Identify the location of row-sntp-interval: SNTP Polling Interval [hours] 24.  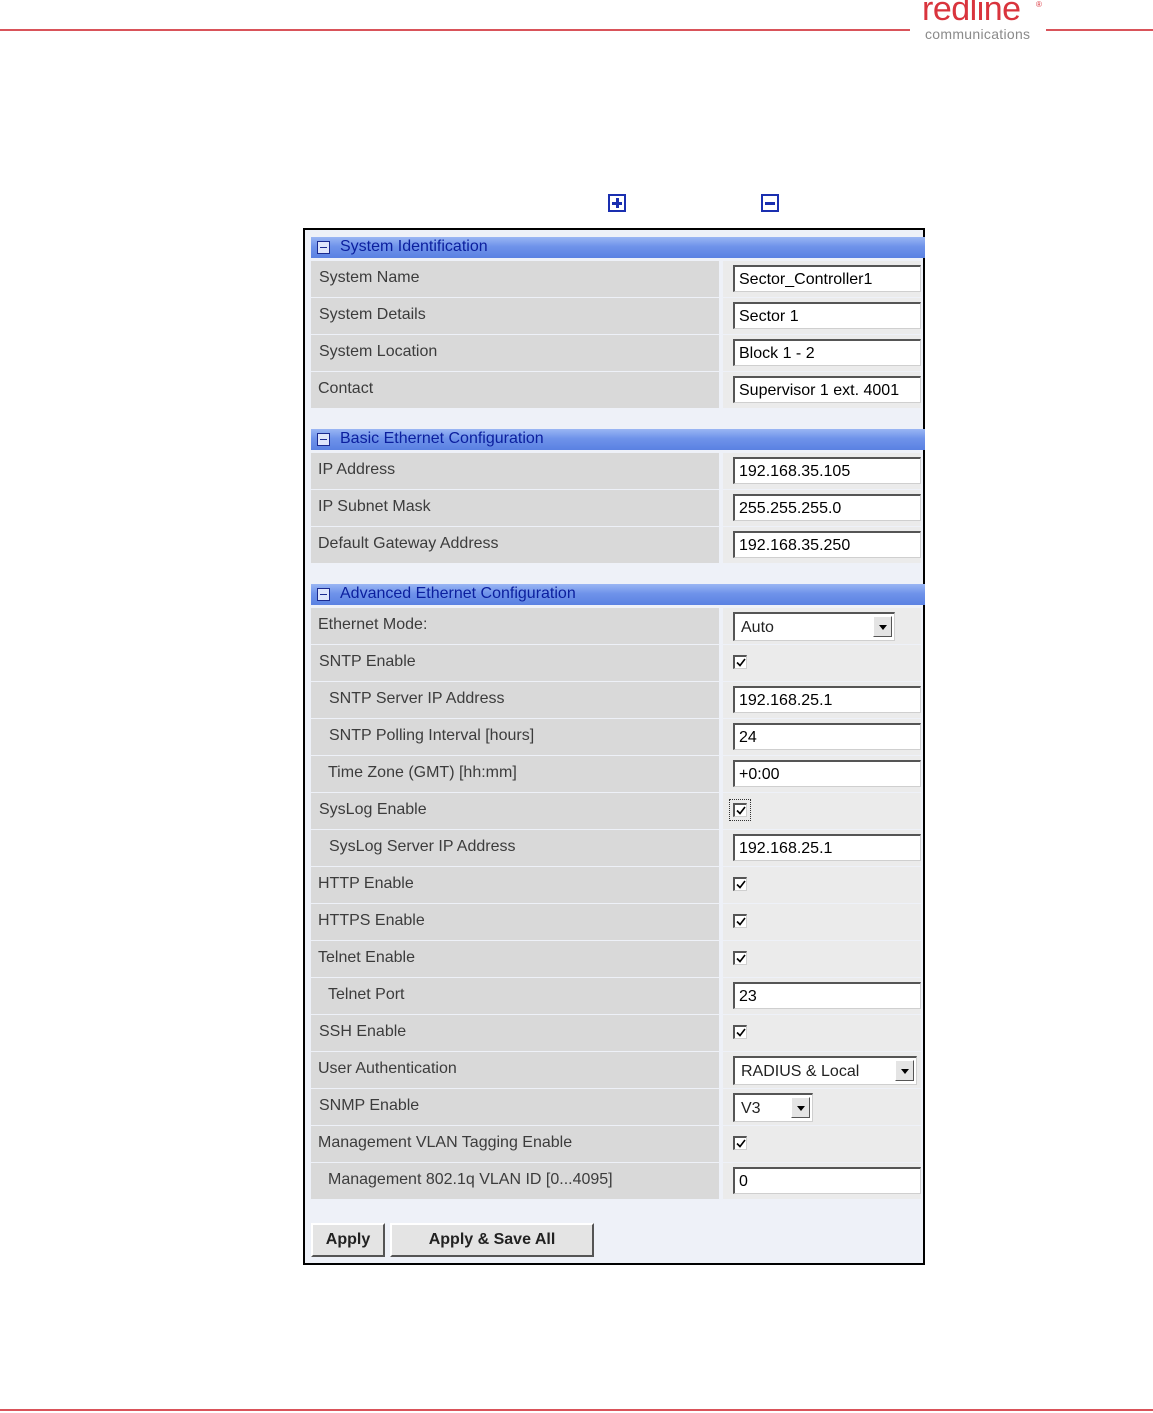
(616, 737).